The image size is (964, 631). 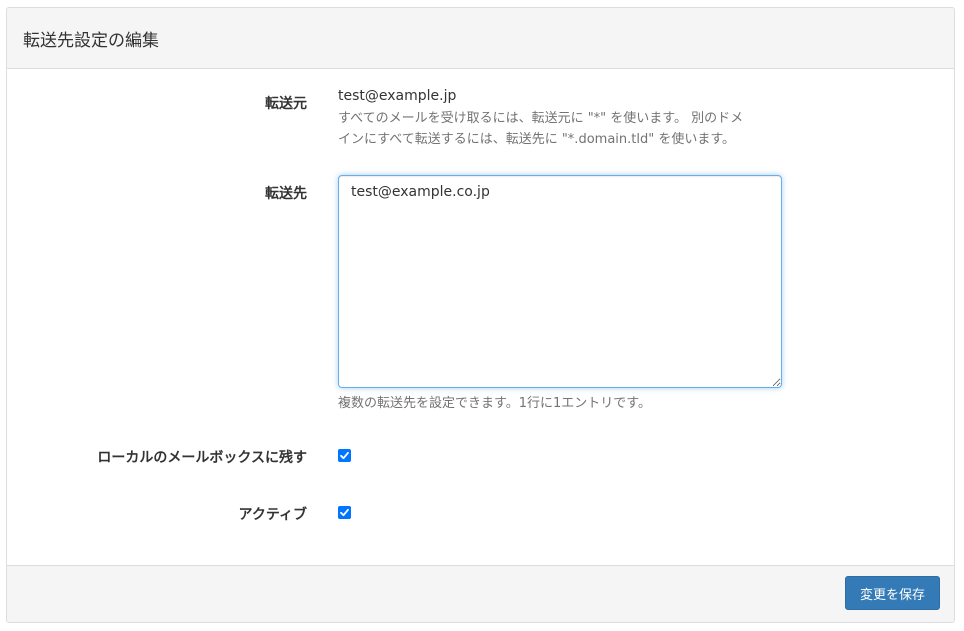 I want to click on destination-label: 転送先, so click(x=286, y=194).